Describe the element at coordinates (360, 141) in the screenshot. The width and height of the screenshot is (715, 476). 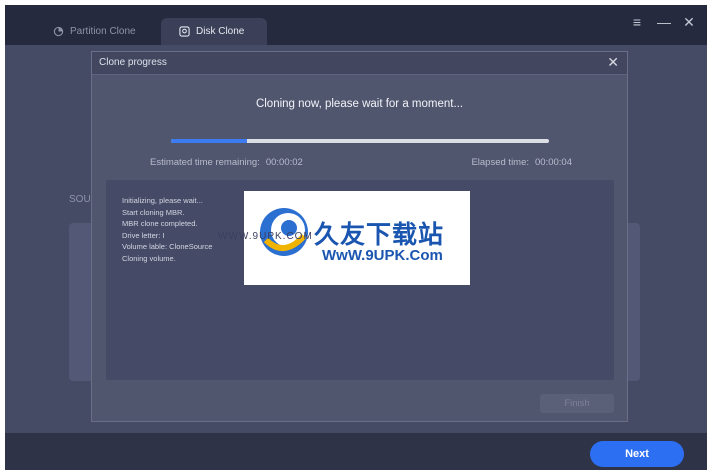
I see `progress-bar` at that location.